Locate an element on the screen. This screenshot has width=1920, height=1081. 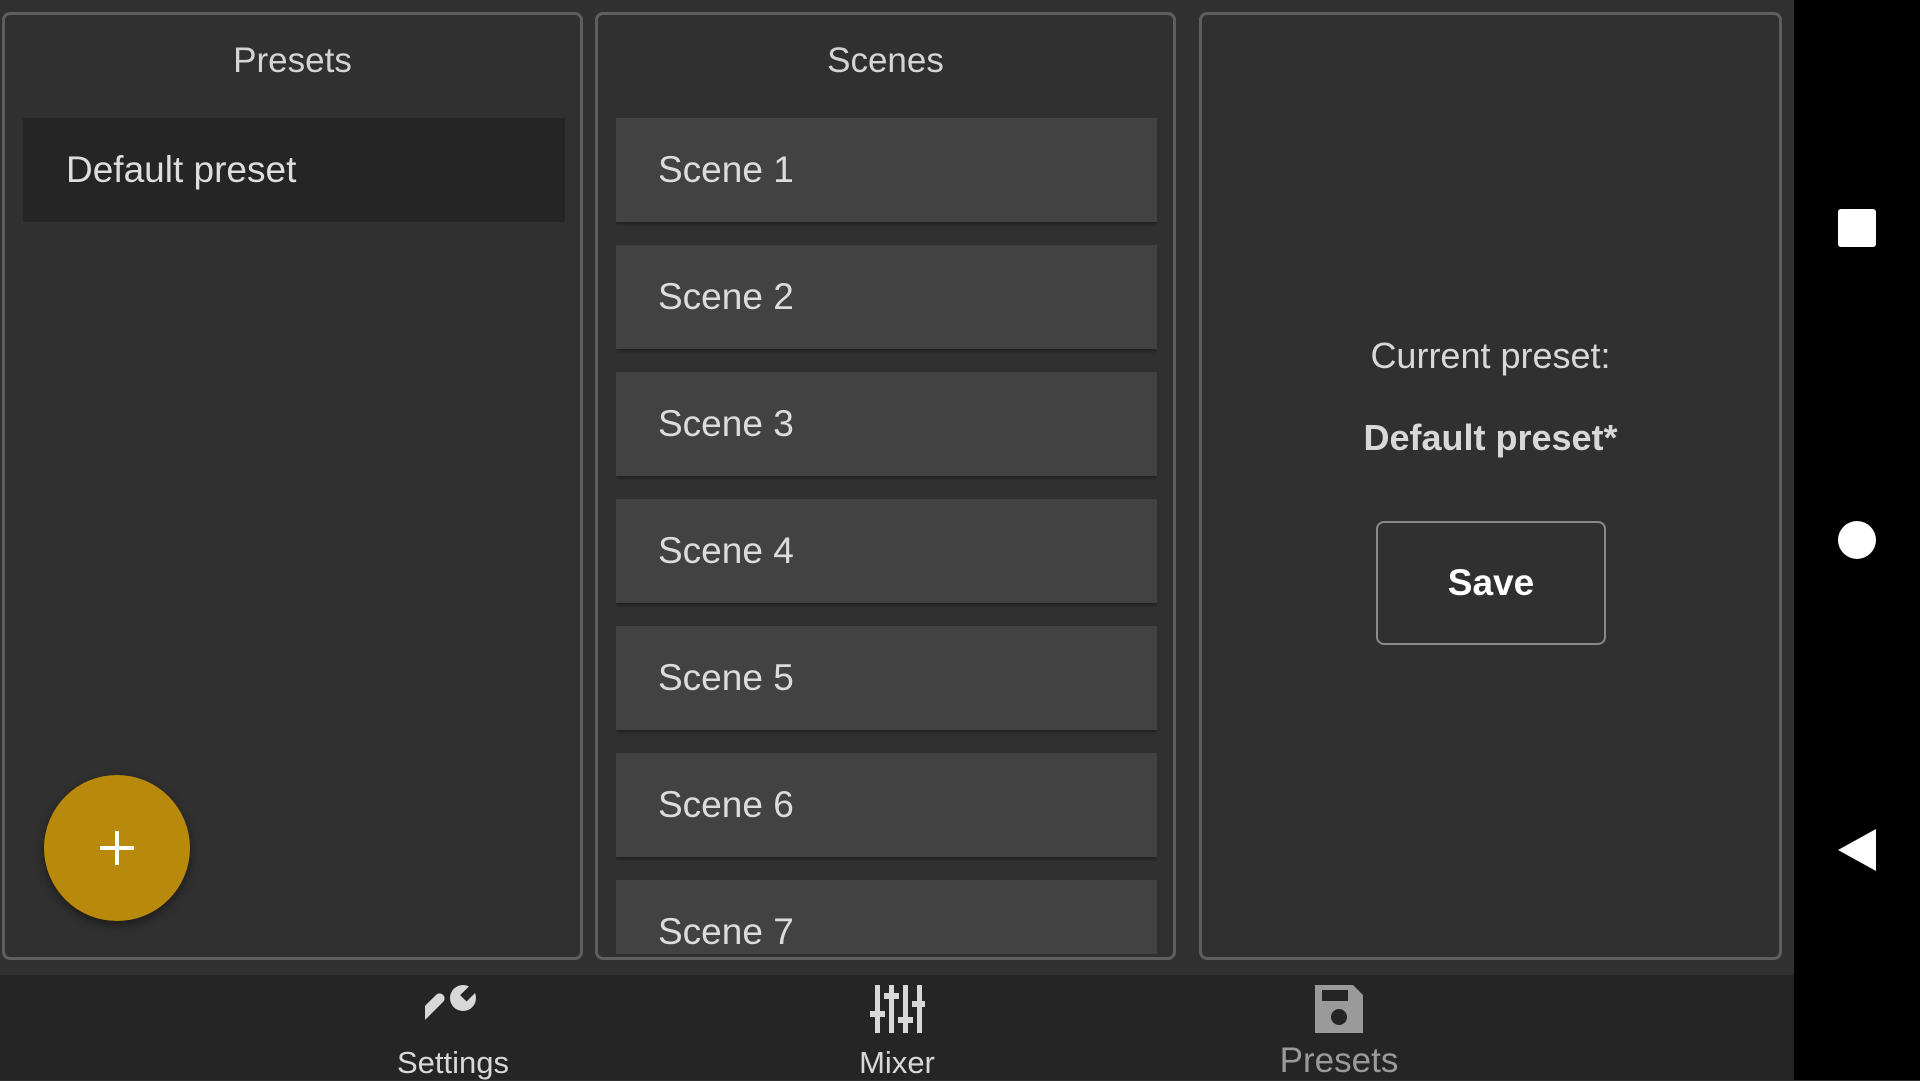
back-triangle-icon is located at coordinates (1857, 850).